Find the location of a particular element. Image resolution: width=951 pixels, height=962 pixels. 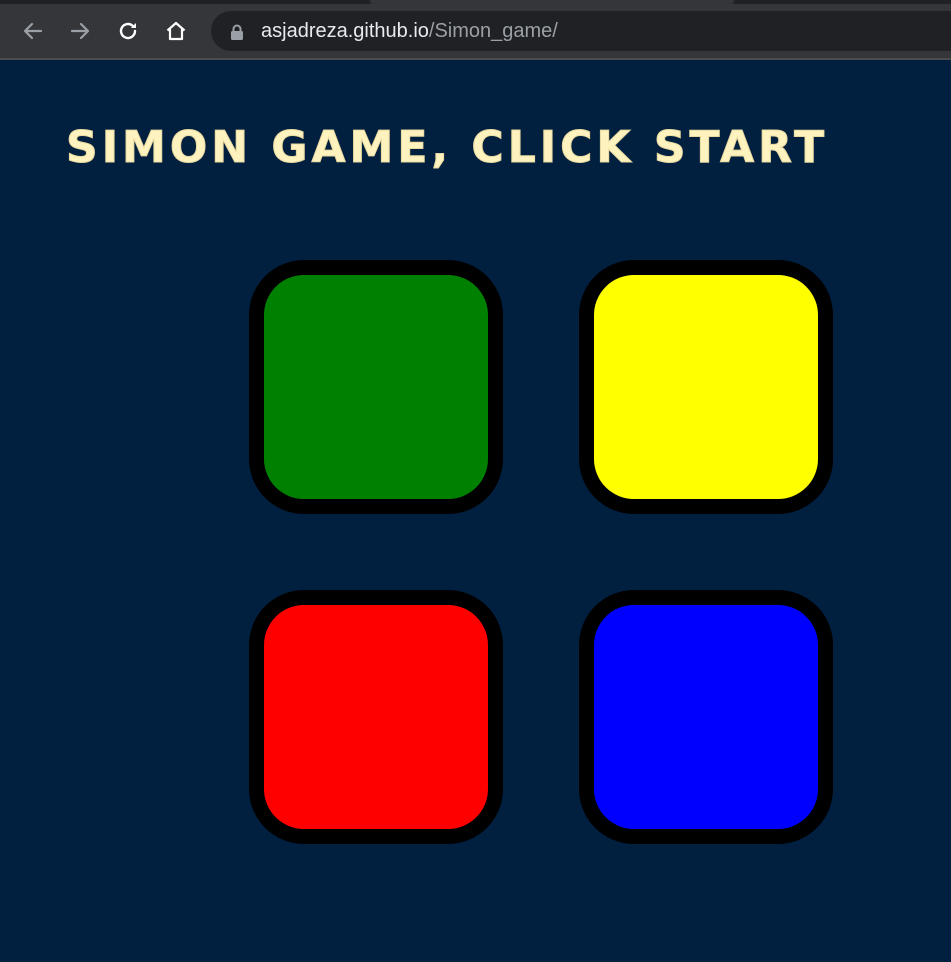

lock-icon is located at coordinates (237, 32).